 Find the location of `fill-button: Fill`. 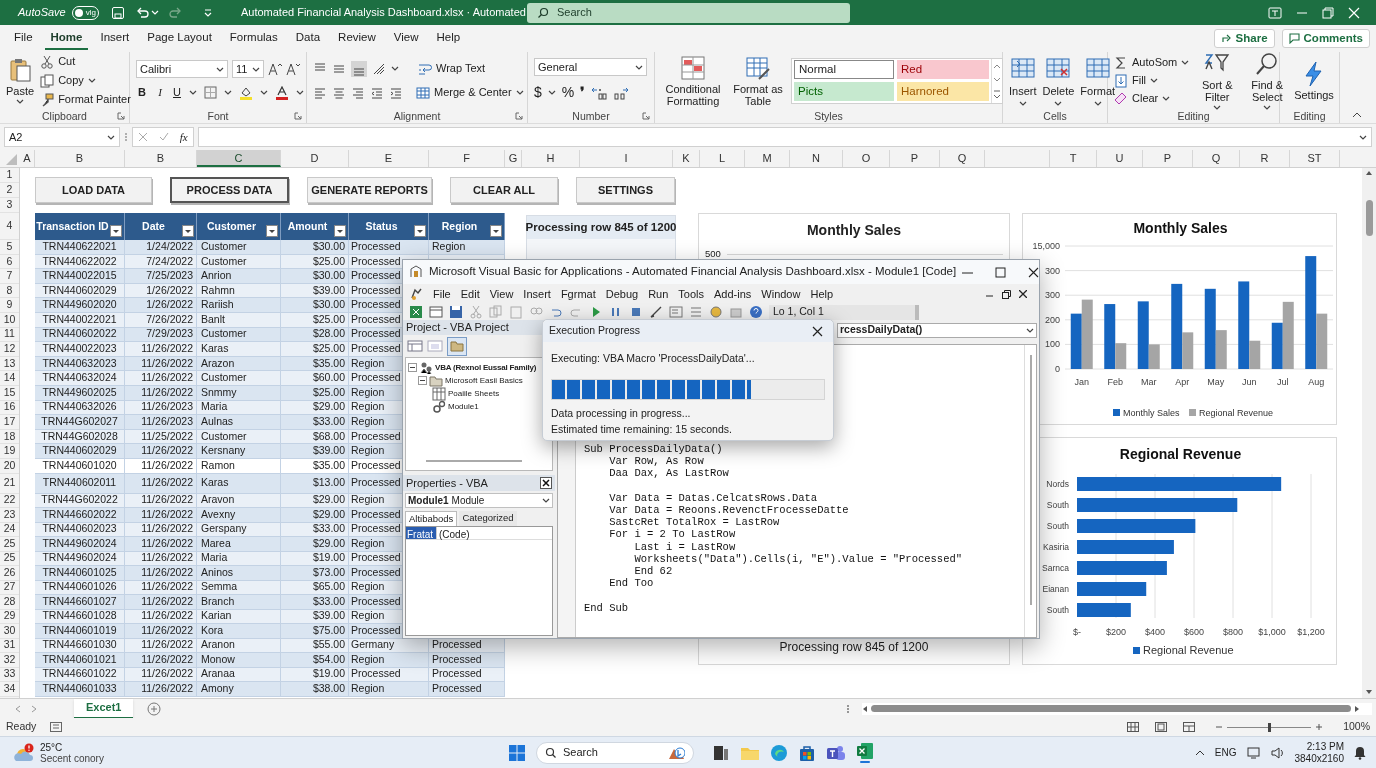

fill-button: Fill is located at coordinates (1152, 80).